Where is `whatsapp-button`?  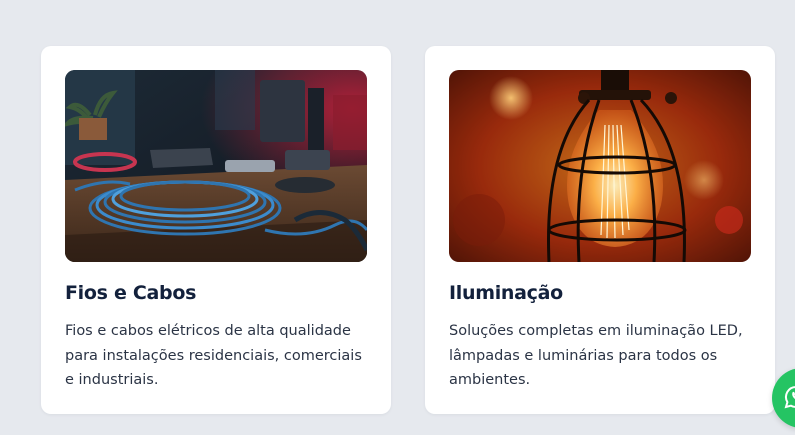
whatsapp-button is located at coordinates (783, 398).